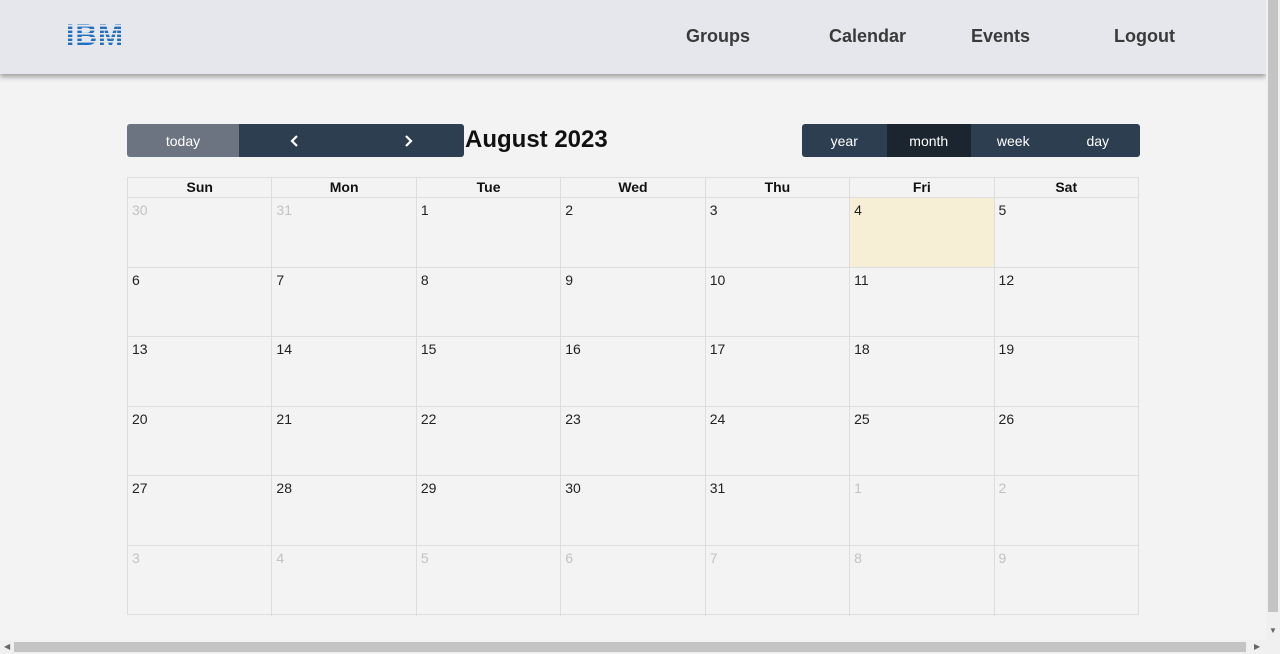 This screenshot has height=654, width=1280. What do you see at coordinates (862, 349) in the screenshot?
I see `day-number: 18` at bounding box center [862, 349].